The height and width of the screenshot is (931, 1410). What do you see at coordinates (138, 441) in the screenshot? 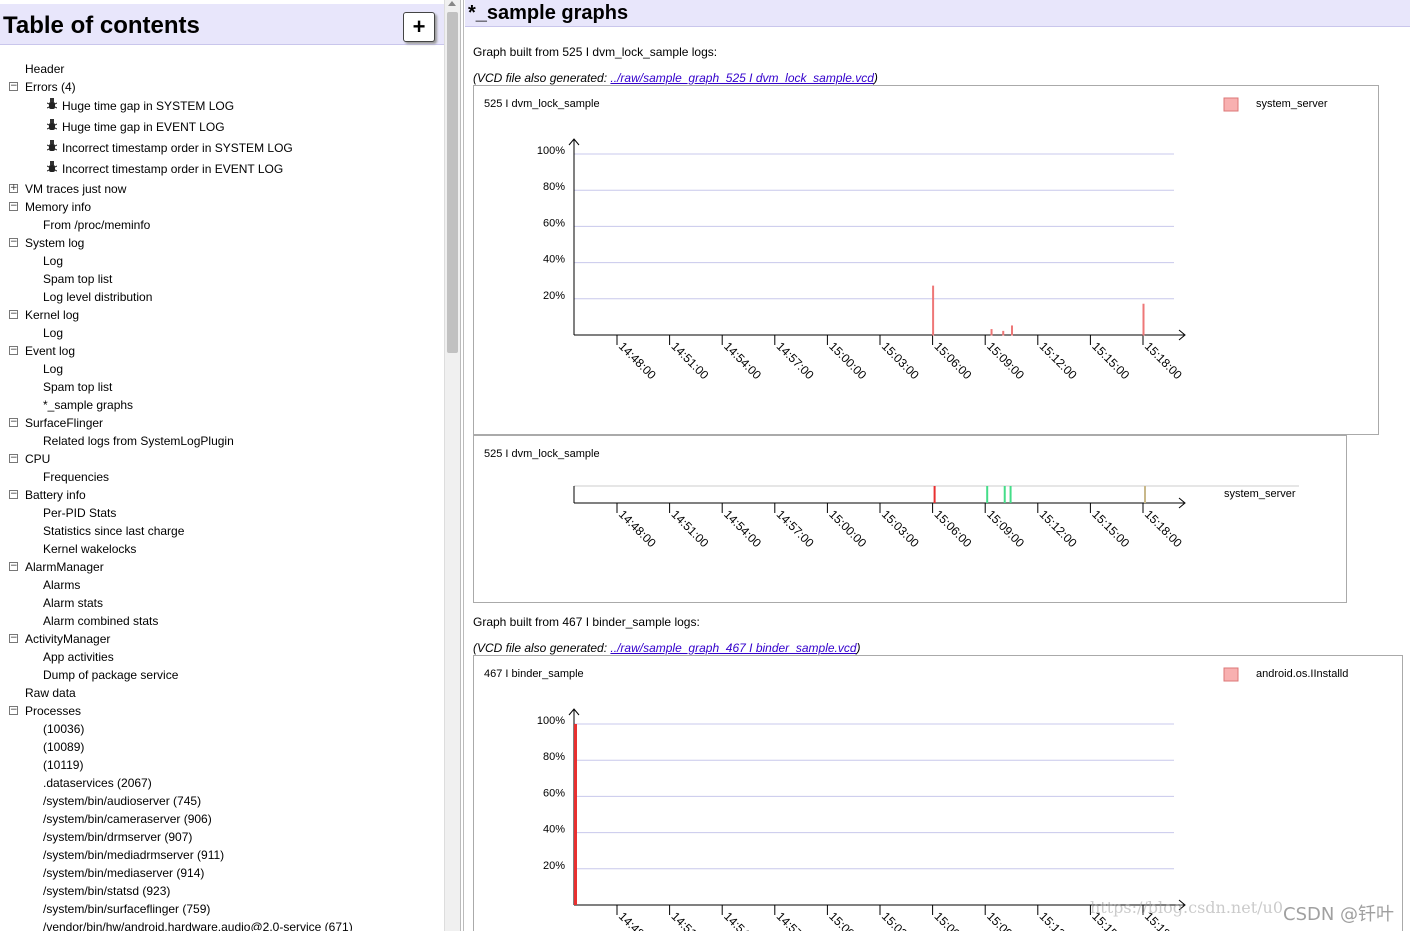
I see `toc-item-label: Related logs from SystemLogPlugin` at bounding box center [138, 441].